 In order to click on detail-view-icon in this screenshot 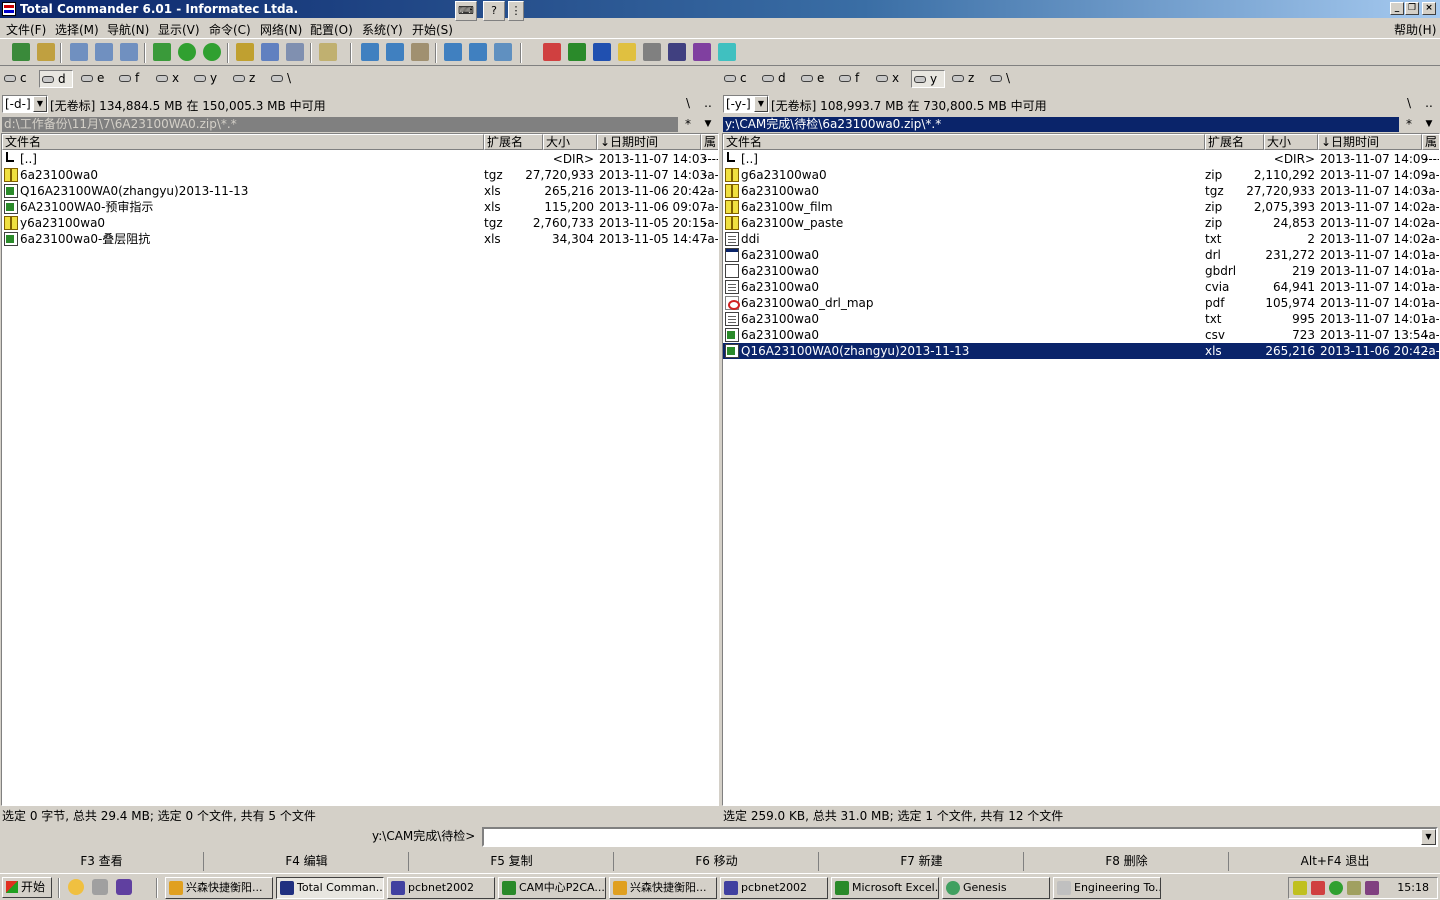, I will do `click(104, 52)`.